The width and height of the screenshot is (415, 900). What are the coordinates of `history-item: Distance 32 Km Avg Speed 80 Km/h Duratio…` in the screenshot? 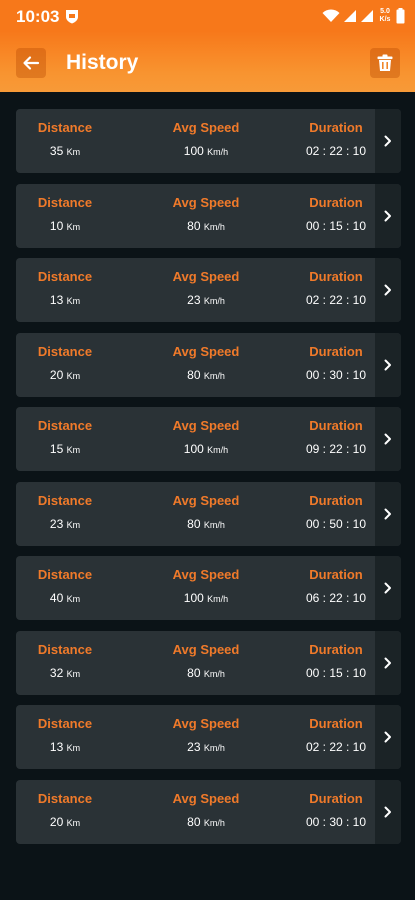 It's located at (208, 662).